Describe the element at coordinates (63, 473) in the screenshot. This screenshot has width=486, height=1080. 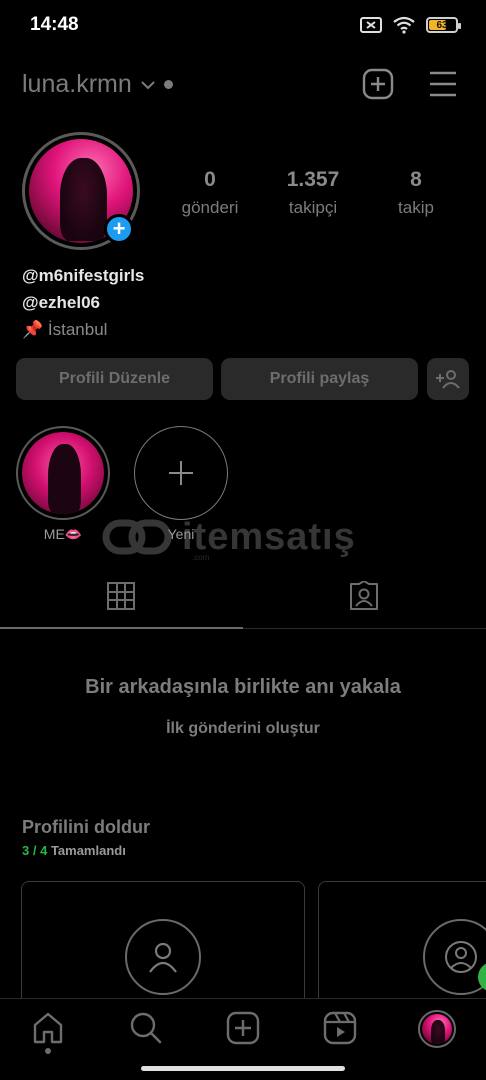
I see `highlight-cover` at that location.